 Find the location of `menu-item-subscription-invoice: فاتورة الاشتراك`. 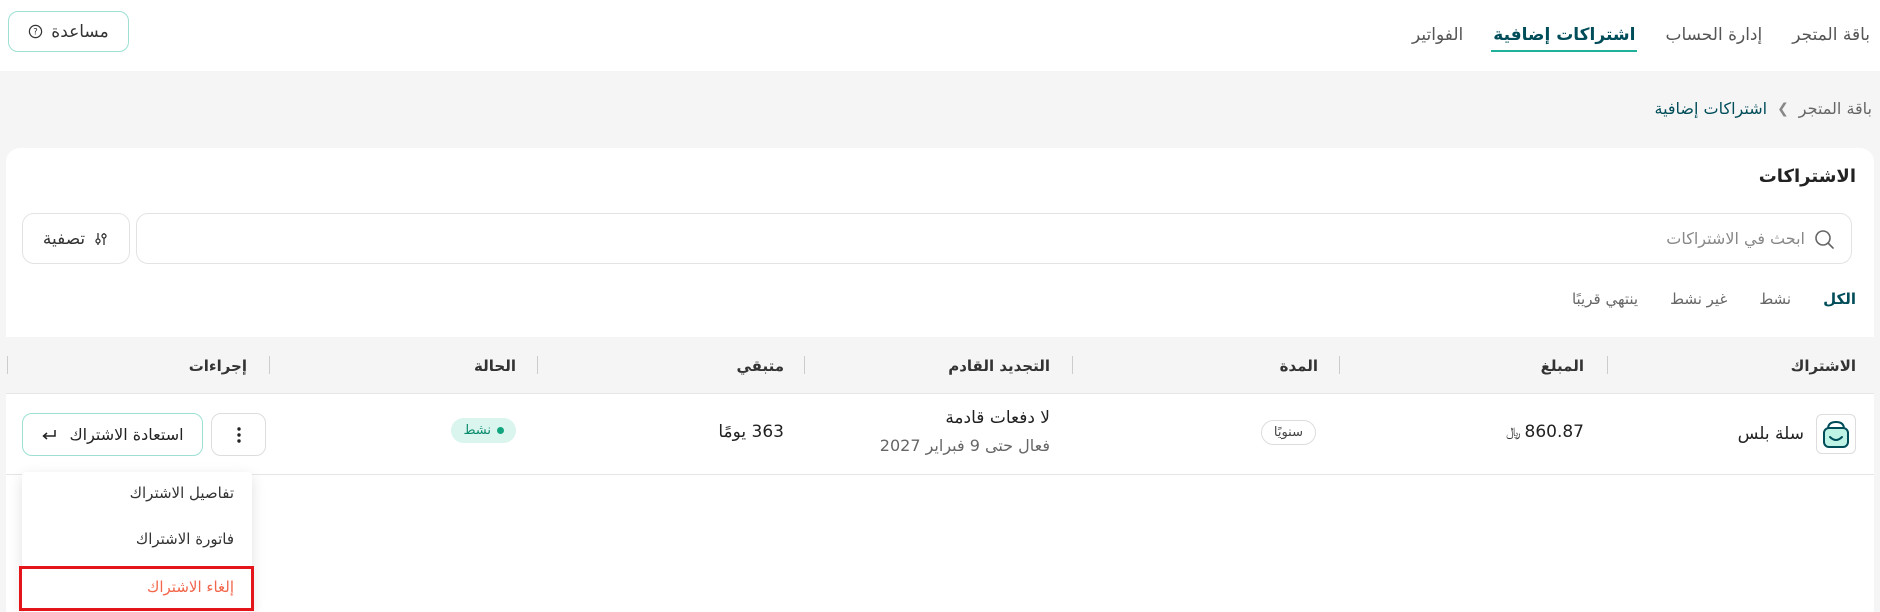

menu-item-subscription-invoice: فاتورة الاشتراك is located at coordinates (185, 539).